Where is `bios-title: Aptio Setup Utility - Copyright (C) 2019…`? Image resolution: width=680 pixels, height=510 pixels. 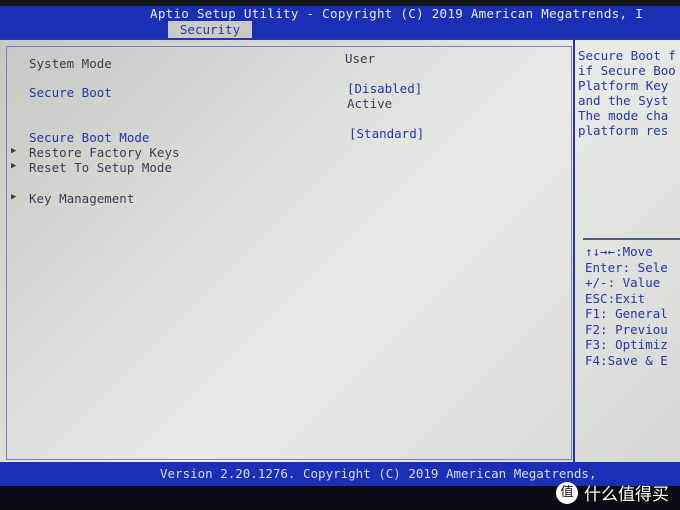 bios-title: Aptio Setup Utility - Copyright (C) 2019… is located at coordinates (397, 13).